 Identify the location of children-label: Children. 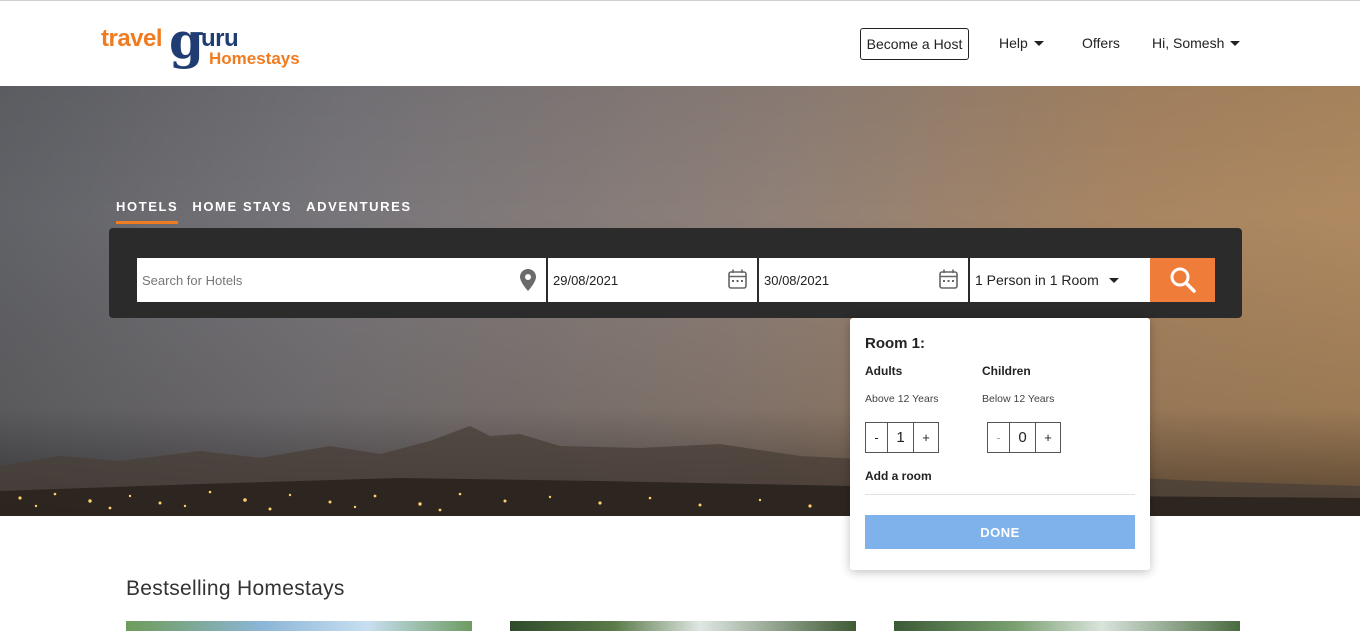
(1006, 371).